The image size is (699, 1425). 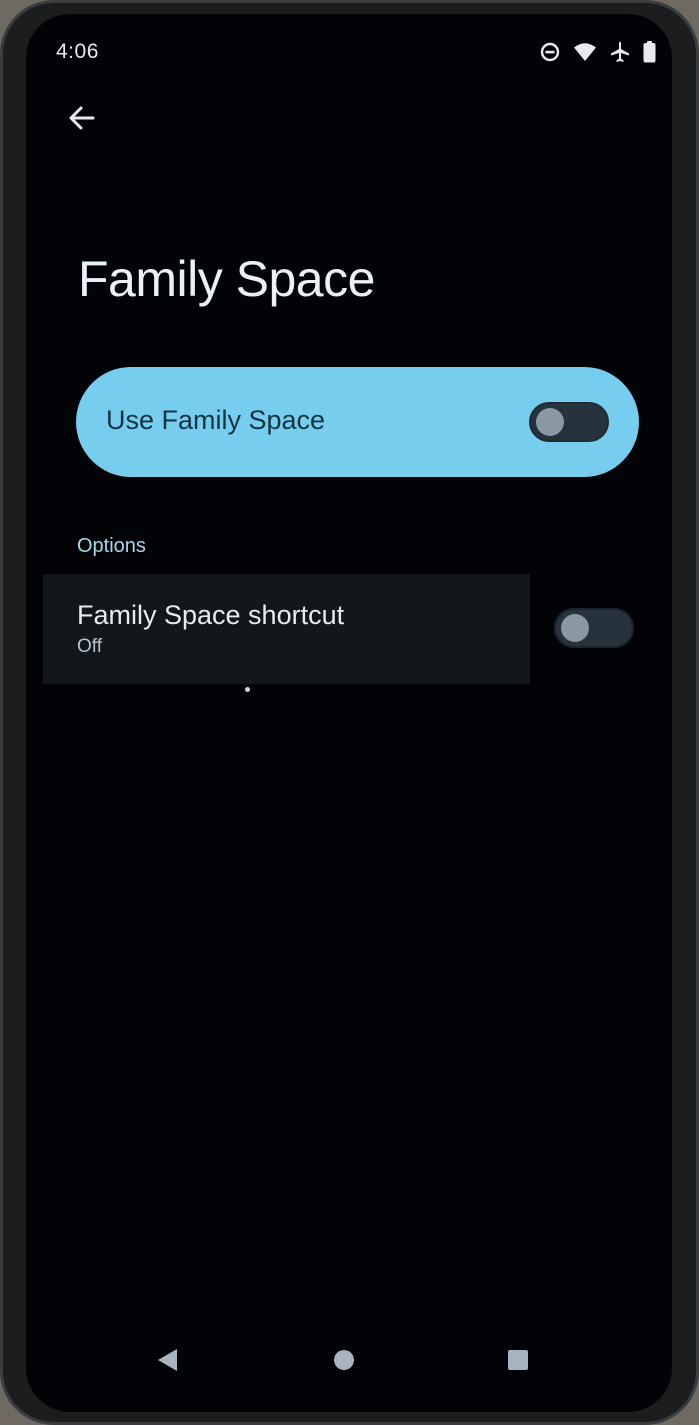 What do you see at coordinates (211, 615) in the screenshot?
I see `shortcut-title: Family Space shortcut` at bounding box center [211, 615].